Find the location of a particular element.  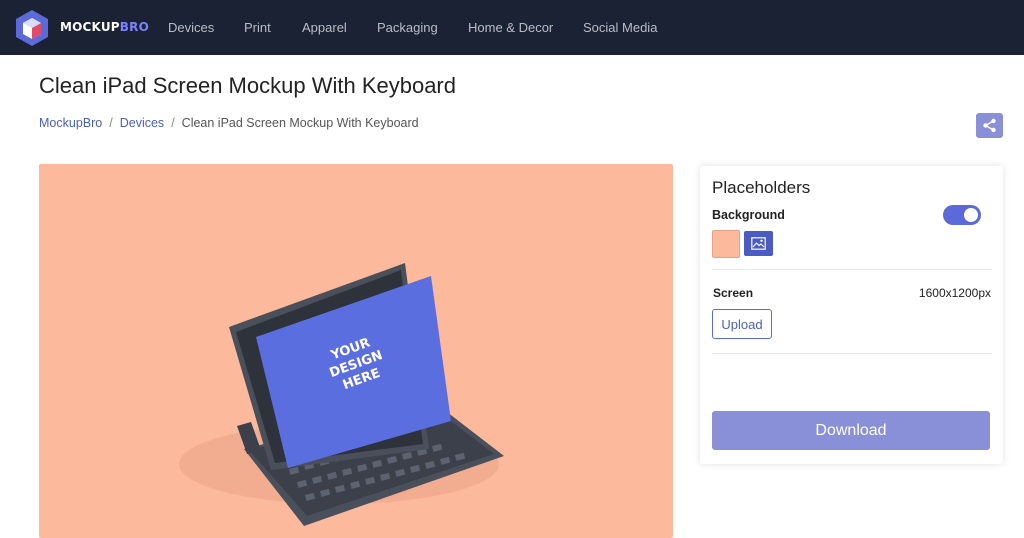

breadcrumb-current: Clean iPad Screen Mockup With Keyboard is located at coordinates (300, 123).